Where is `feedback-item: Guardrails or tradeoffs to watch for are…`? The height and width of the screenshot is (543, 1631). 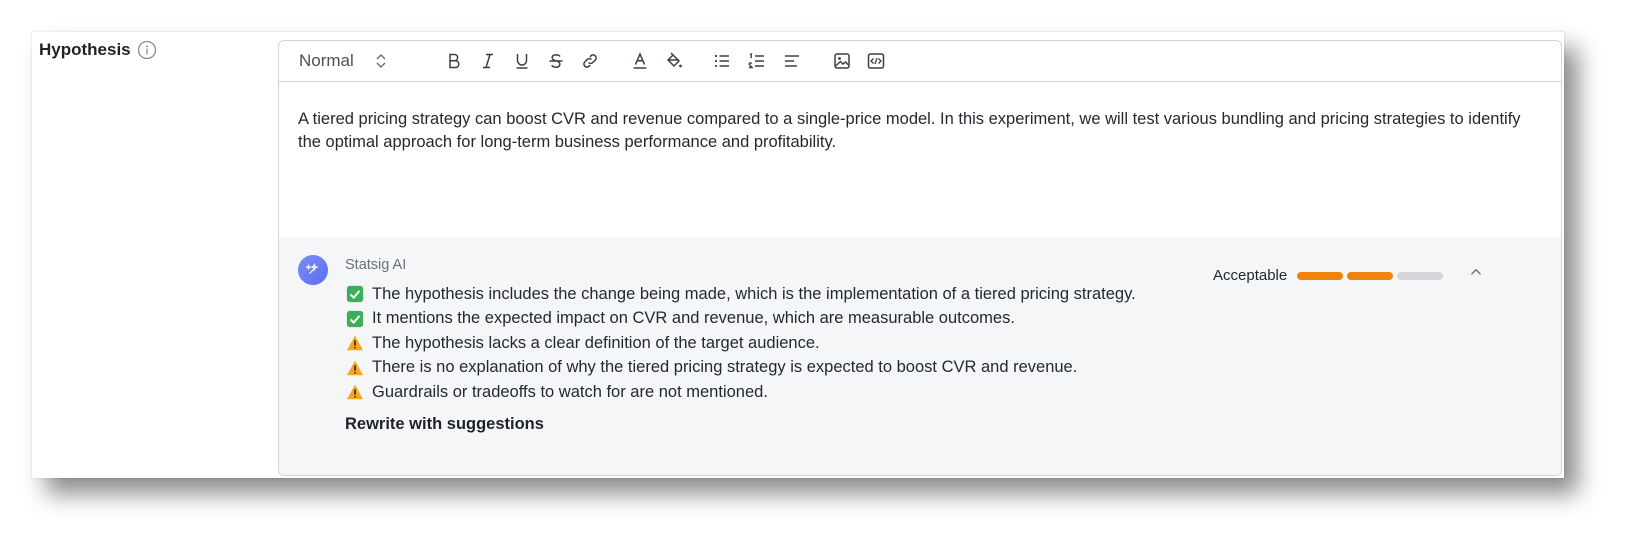 feedback-item: Guardrails or tradeoffs to watch for are… is located at coordinates (740, 392).